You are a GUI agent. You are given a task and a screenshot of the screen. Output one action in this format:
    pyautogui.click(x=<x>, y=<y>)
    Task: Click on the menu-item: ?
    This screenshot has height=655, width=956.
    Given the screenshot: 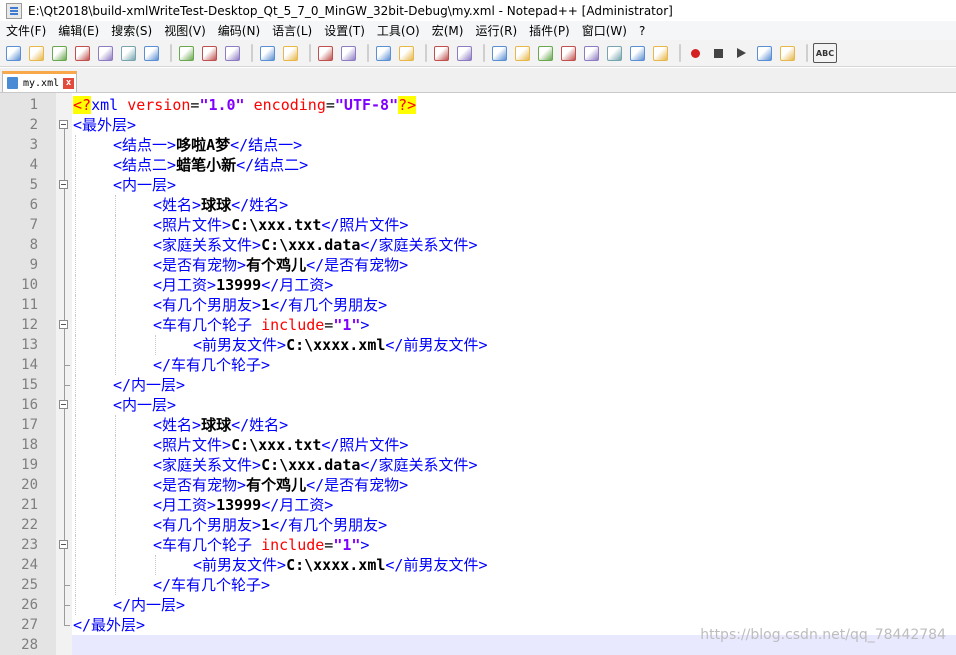 What is the action you would take?
    pyautogui.click(x=642, y=31)
    